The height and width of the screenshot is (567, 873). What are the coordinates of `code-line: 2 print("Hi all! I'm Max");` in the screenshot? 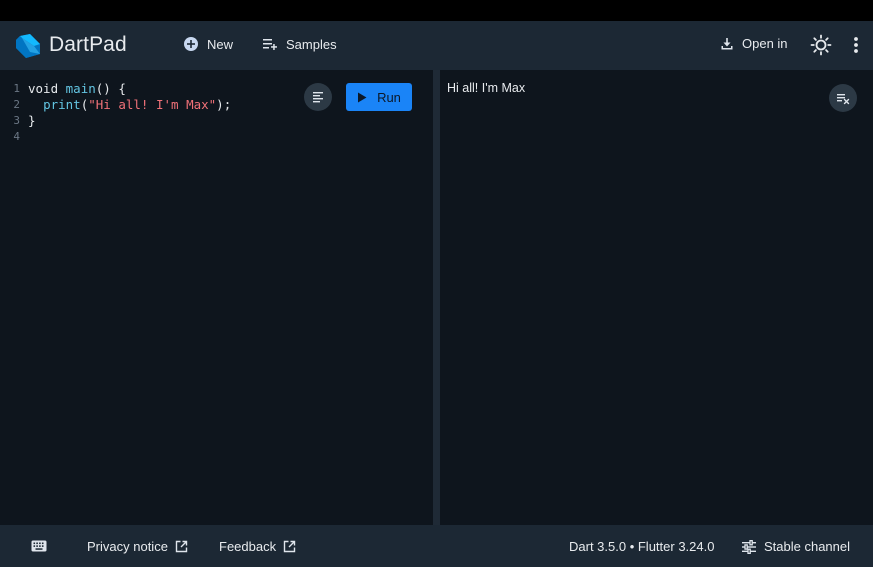 It's located at (115, 105).